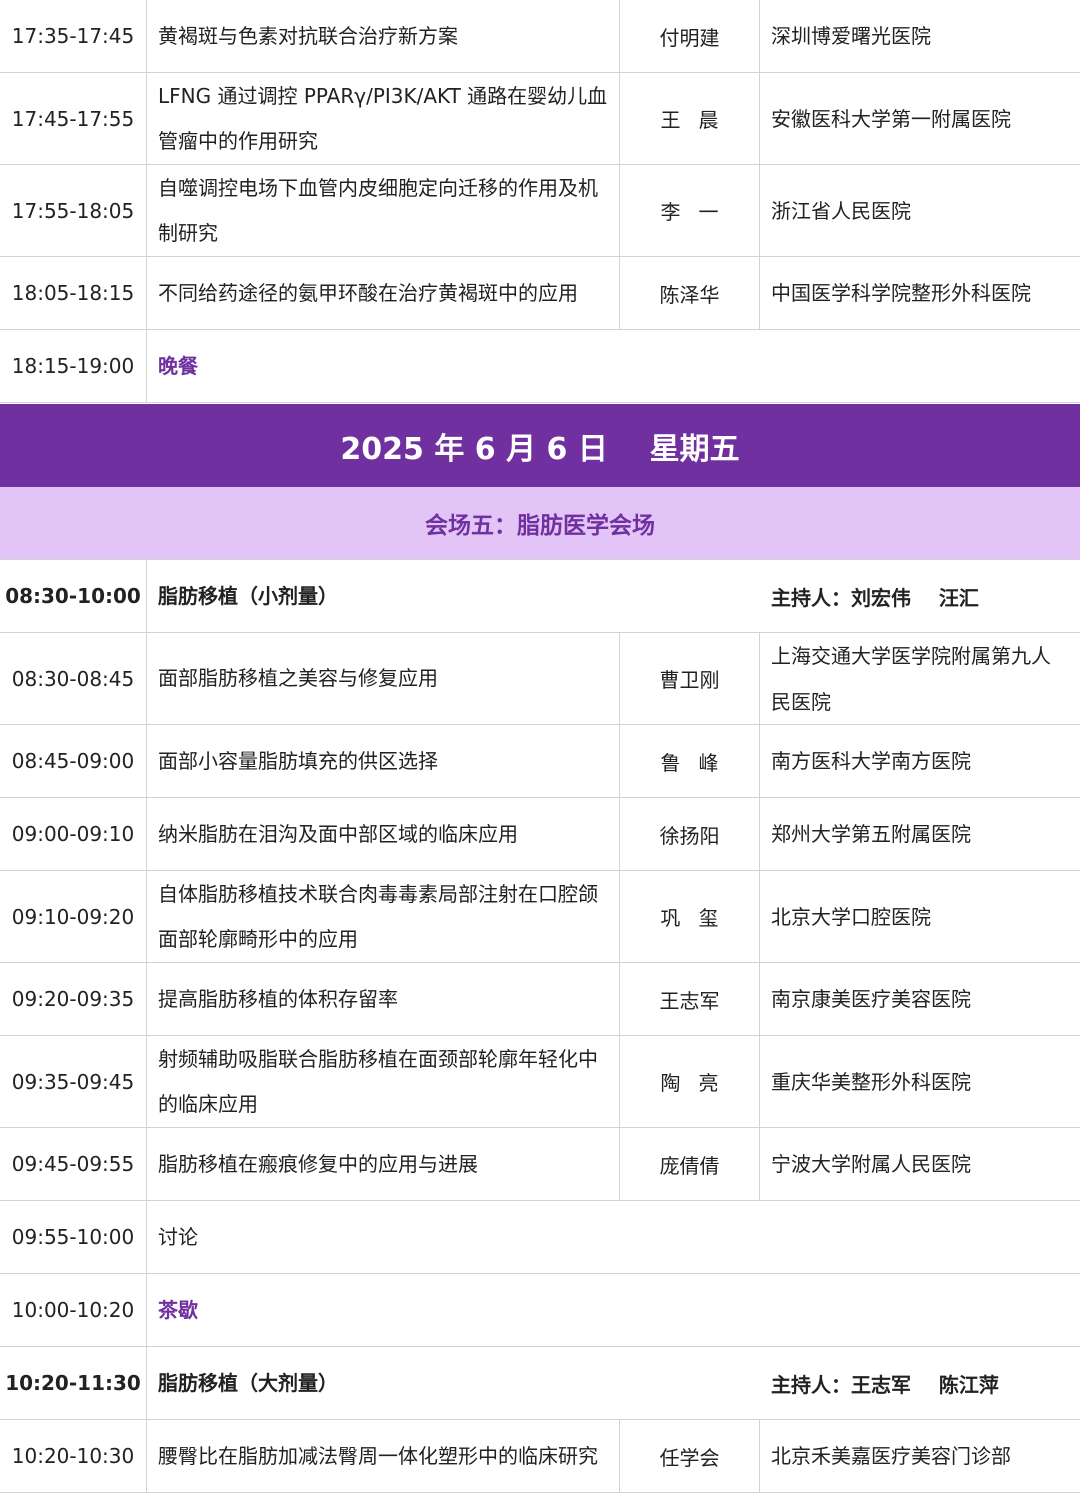 The width and height of the screenshot is (1080, 1496). What do you see at coordinates (690, 678) in the screenshot?
I see `speaker-cell: 曹卫刚` at bounding box center [690, 678].